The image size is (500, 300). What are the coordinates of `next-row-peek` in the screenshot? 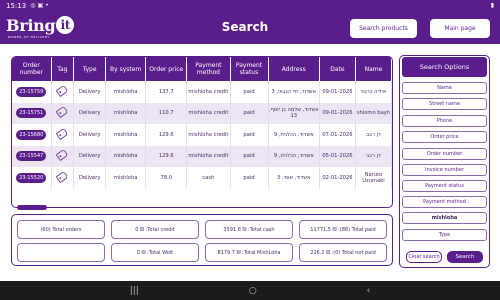 It's located at (32, 207).